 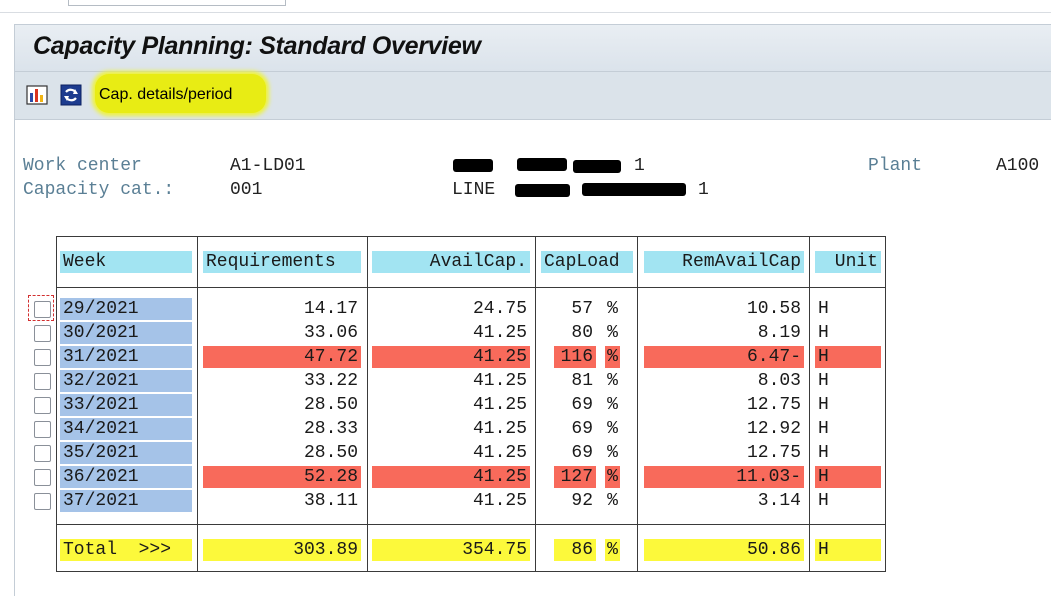 I want to click on total-availcap: 354.75, so click(x=451, y=550).